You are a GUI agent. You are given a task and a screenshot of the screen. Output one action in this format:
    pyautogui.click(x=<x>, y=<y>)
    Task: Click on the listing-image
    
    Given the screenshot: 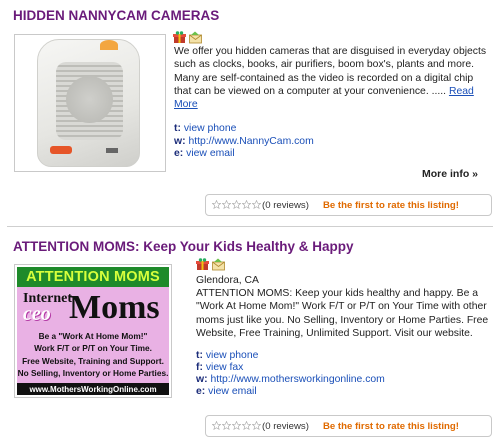 What is the action you would take?
    pyautogui.click(x=90, y=103)
    